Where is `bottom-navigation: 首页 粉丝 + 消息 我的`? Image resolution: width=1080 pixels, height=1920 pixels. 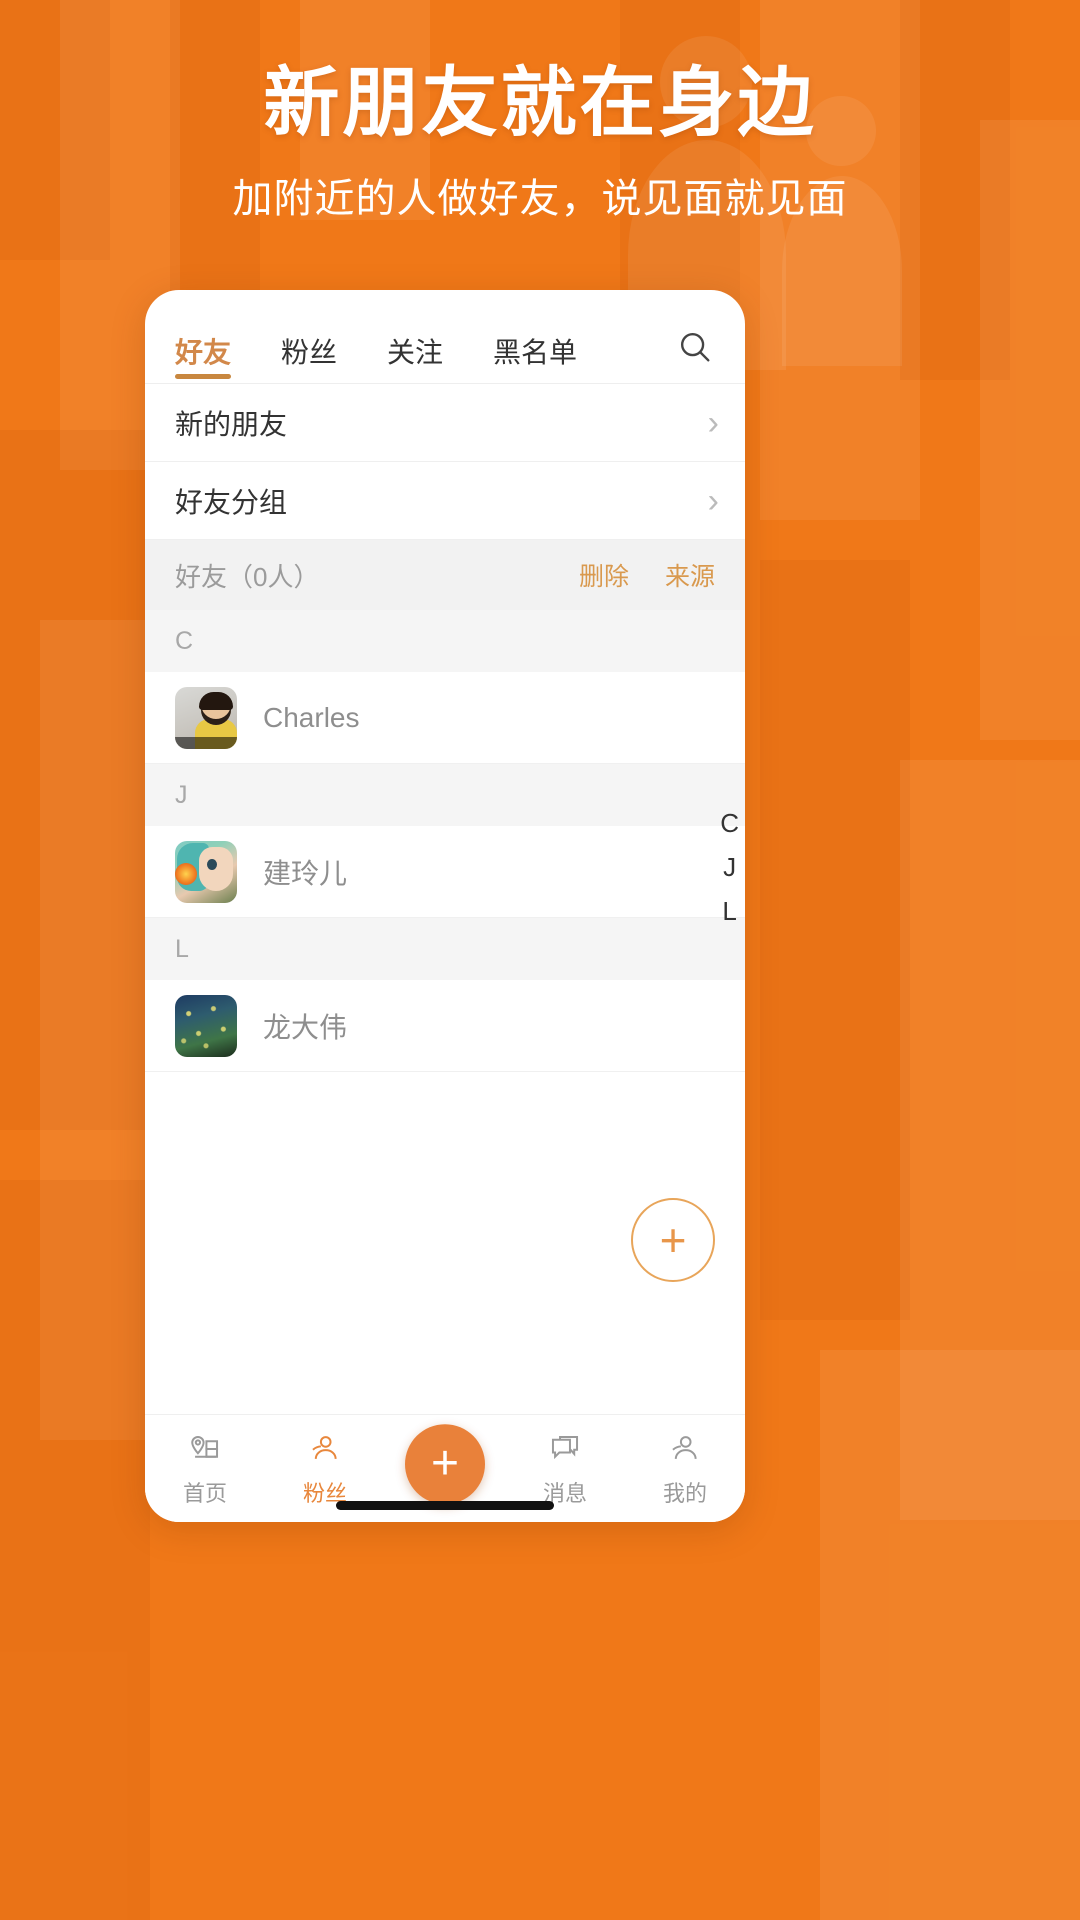
bottom-navigation: 首页 粉丝 + 消息 我的 is located at coordinates (445, 1468).